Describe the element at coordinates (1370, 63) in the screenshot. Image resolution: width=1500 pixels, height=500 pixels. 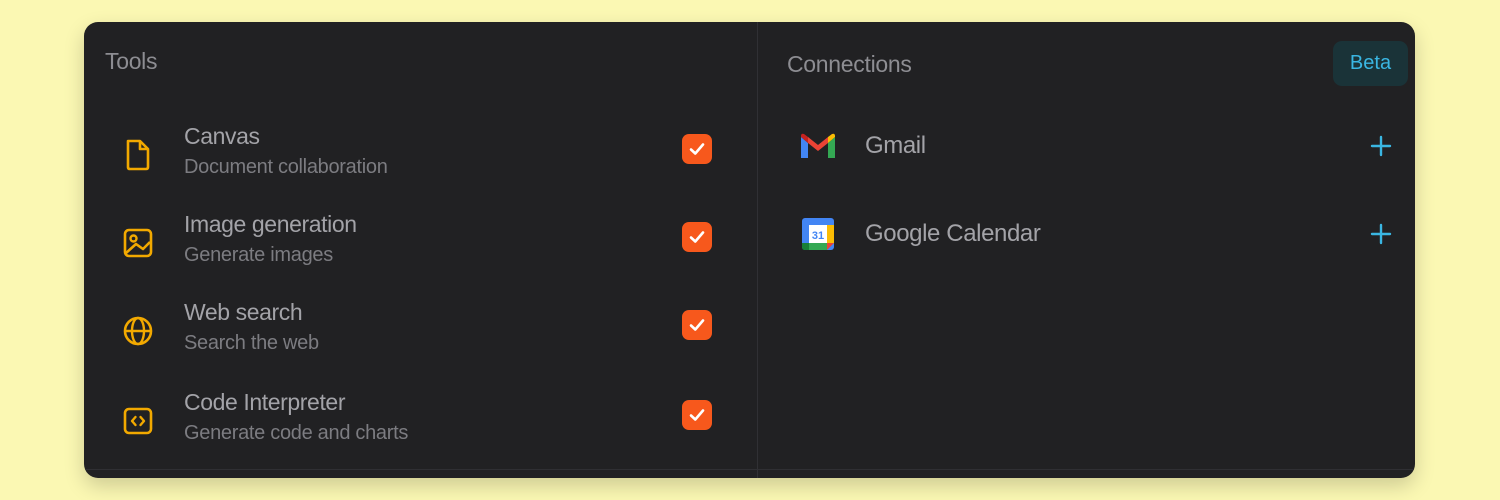
I see `beta-badge: Beta` at that location.